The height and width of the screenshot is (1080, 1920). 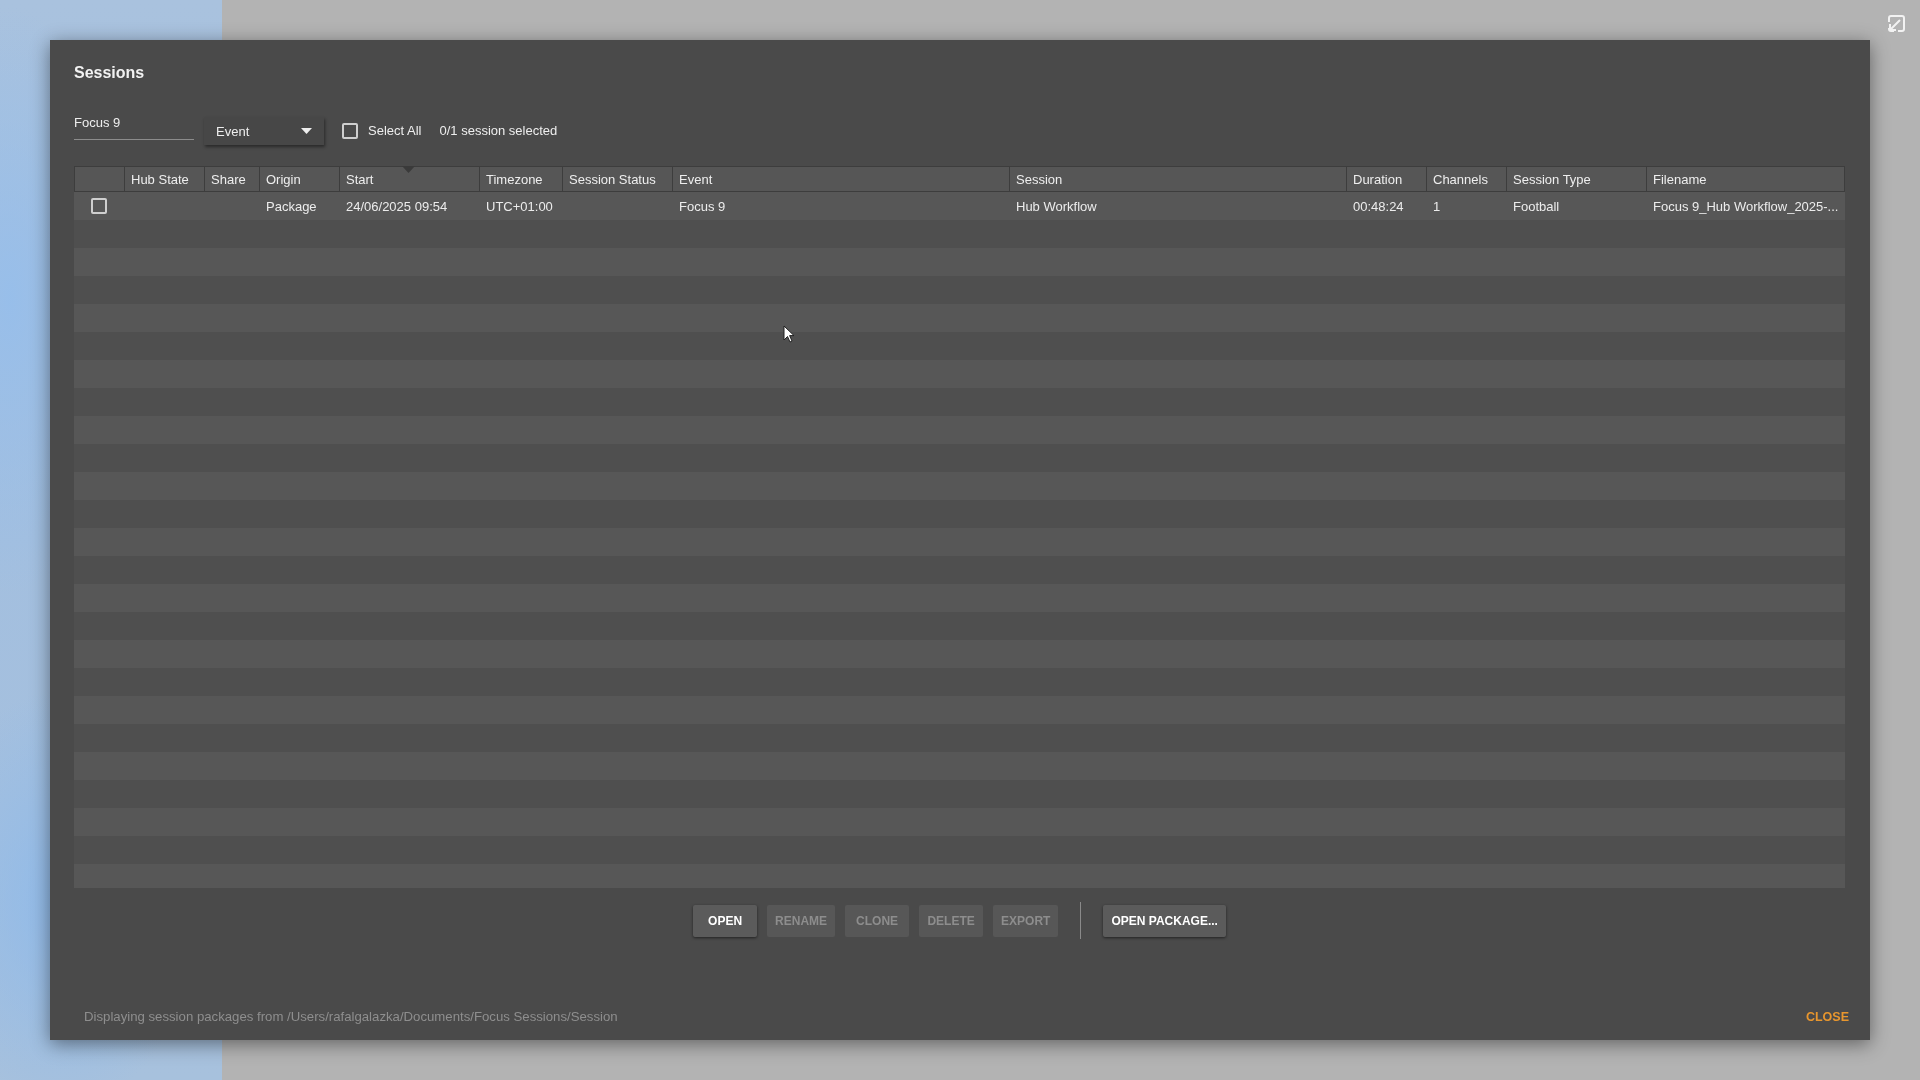 What do you see at coordinates (165, 179) in the screenshot?
I see `column-header: Hub State` at bounding box center [165, 179].